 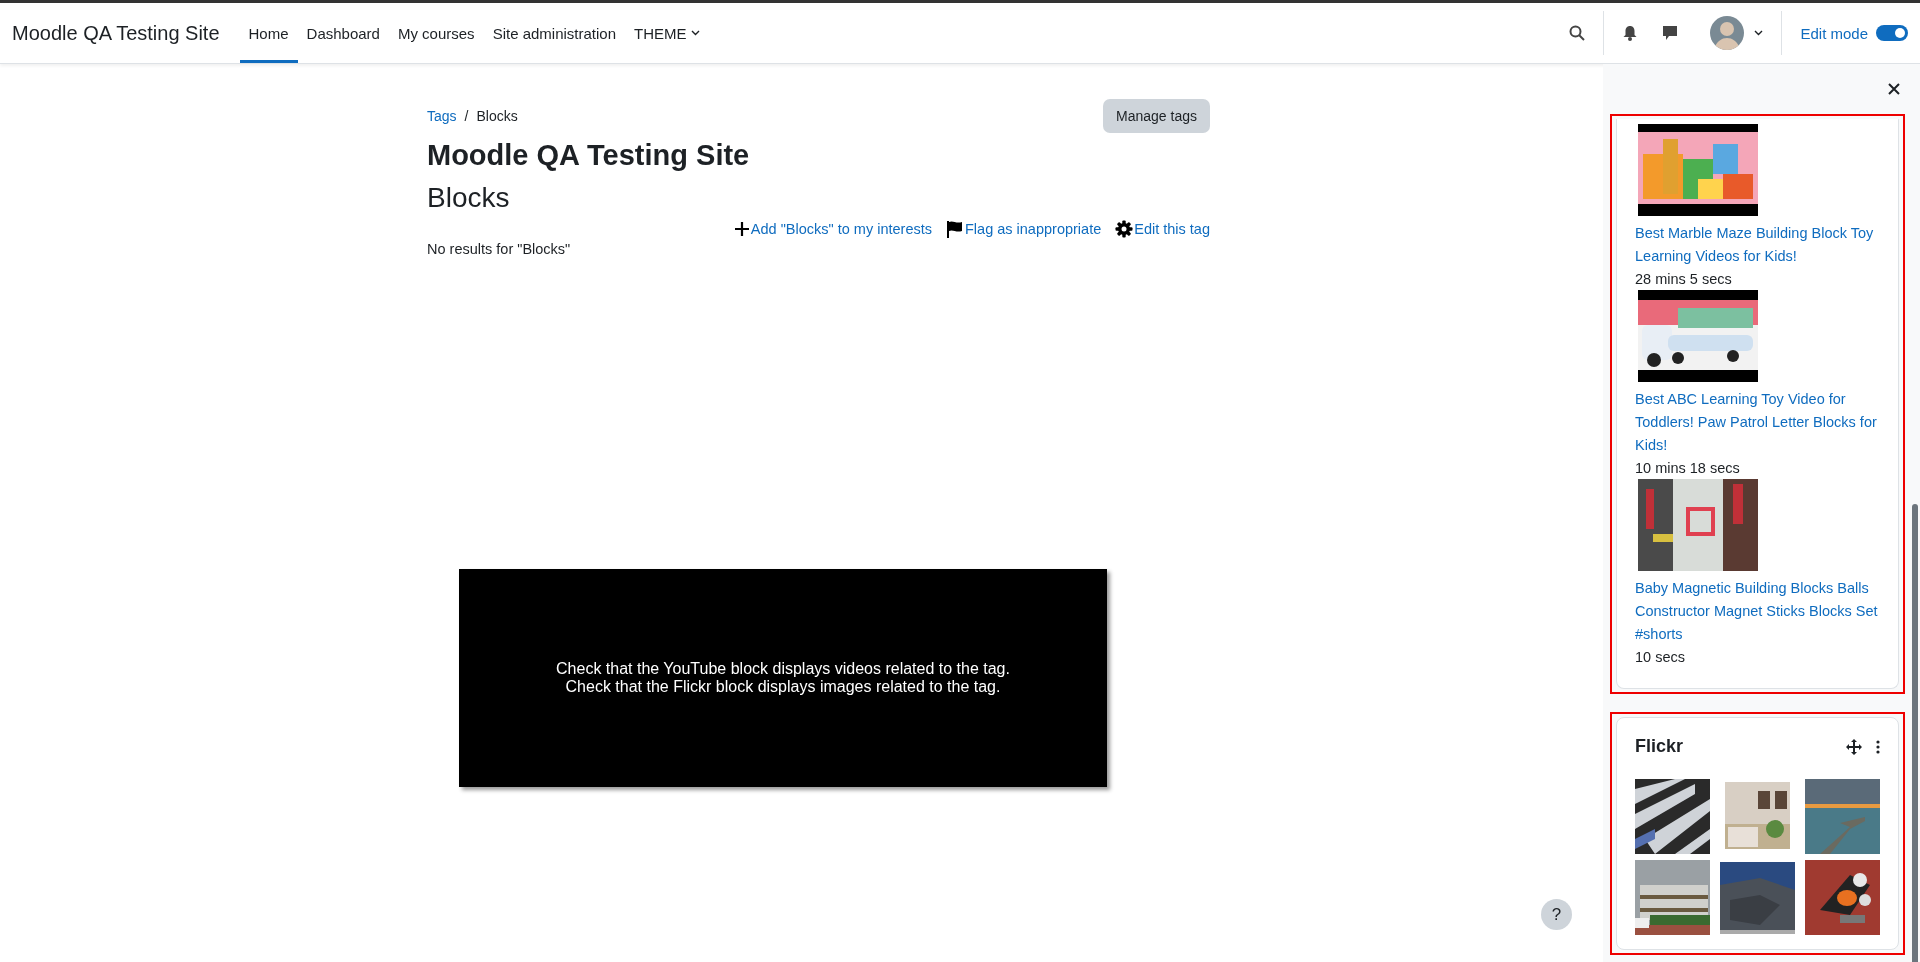 What do you see at coordinates (841, 229) in the screenshot?
I see `tag-action-link: Add "Blocks" to my interests` at bounding box center [841, 229].